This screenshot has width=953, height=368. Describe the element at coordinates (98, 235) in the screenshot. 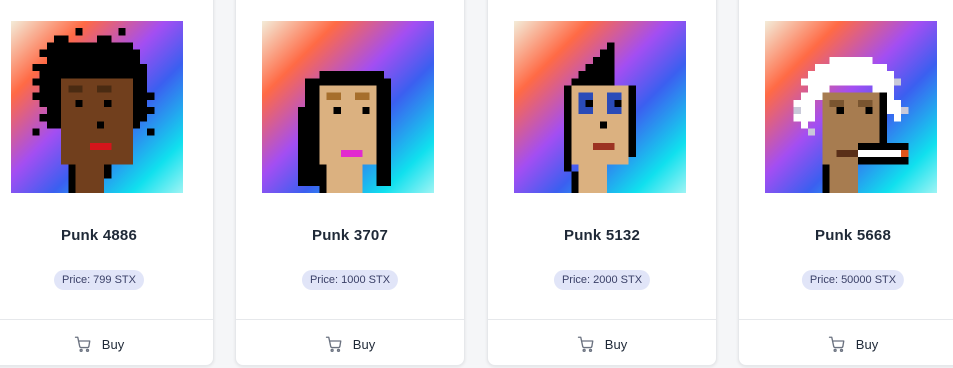

I see `punk-name: Punk 4886` at that location.